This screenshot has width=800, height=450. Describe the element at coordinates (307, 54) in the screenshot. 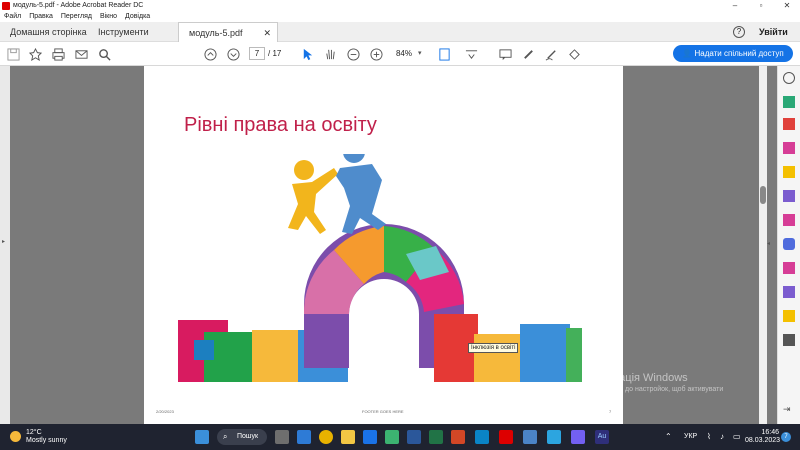

I see `select-cursor-icon` at that location.